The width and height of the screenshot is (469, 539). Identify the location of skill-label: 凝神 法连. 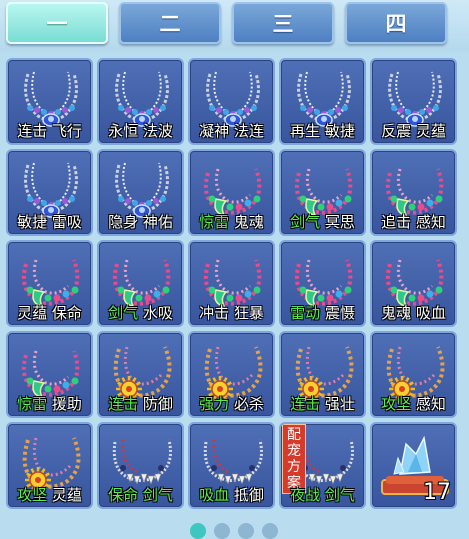
(231, 130).